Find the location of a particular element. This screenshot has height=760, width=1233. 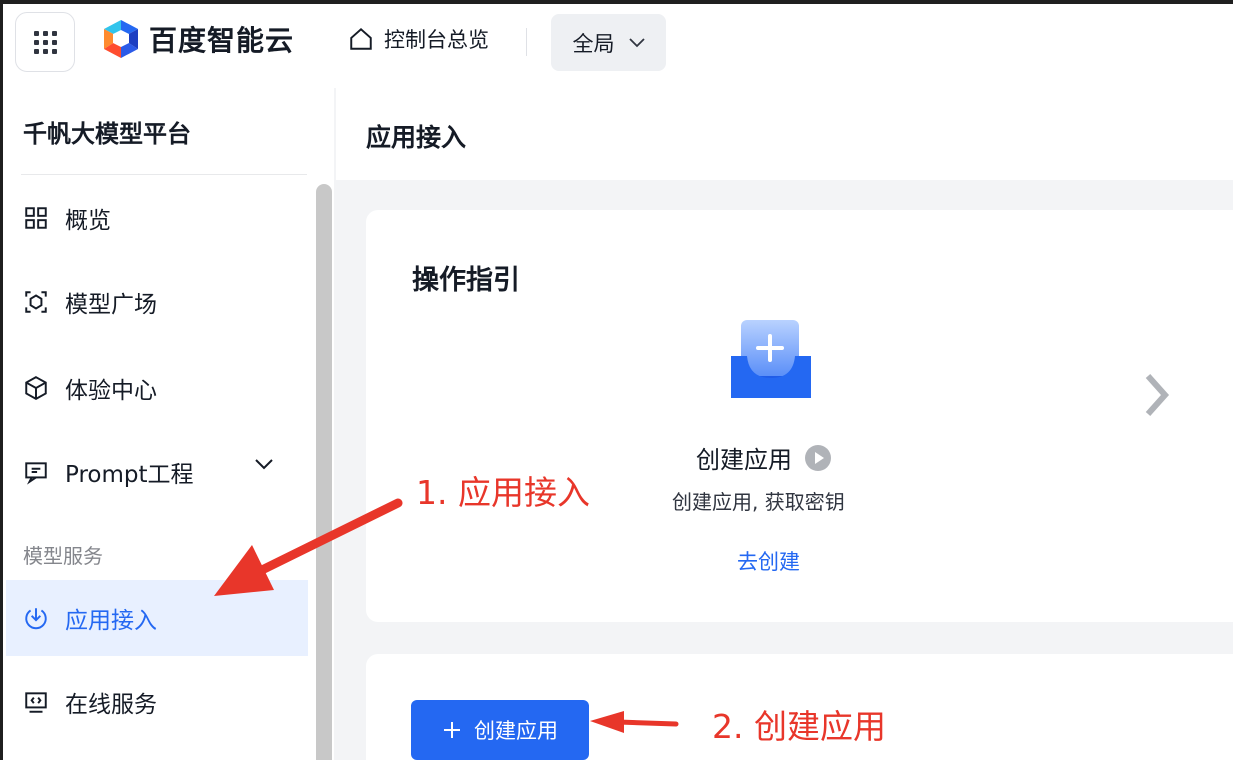

apps-menu-button is located at coordinates (45, 42).